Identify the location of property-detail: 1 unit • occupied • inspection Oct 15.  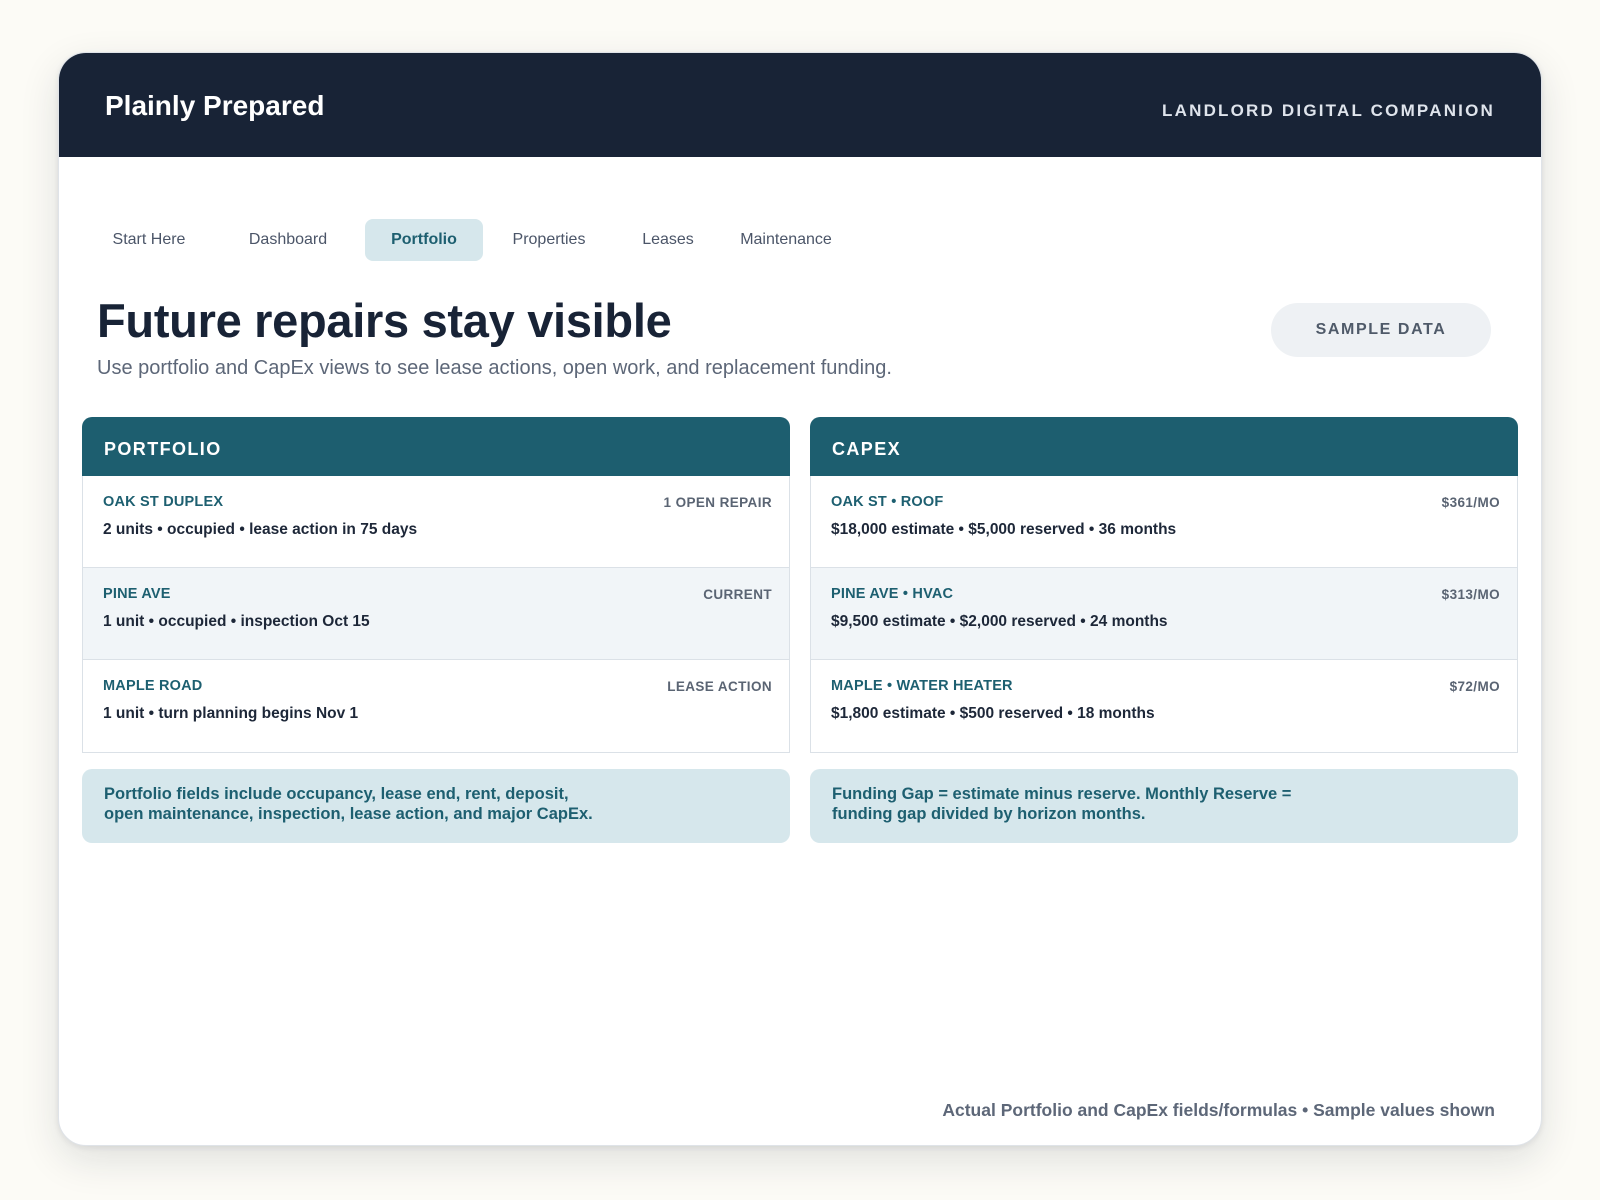
(236, 621).